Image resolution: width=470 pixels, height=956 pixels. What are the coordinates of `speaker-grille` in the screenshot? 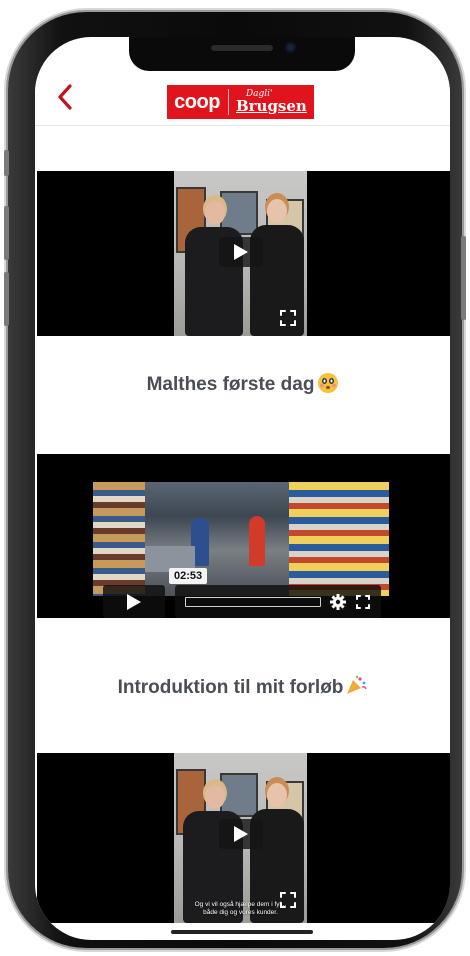 It's located at (242, 48).